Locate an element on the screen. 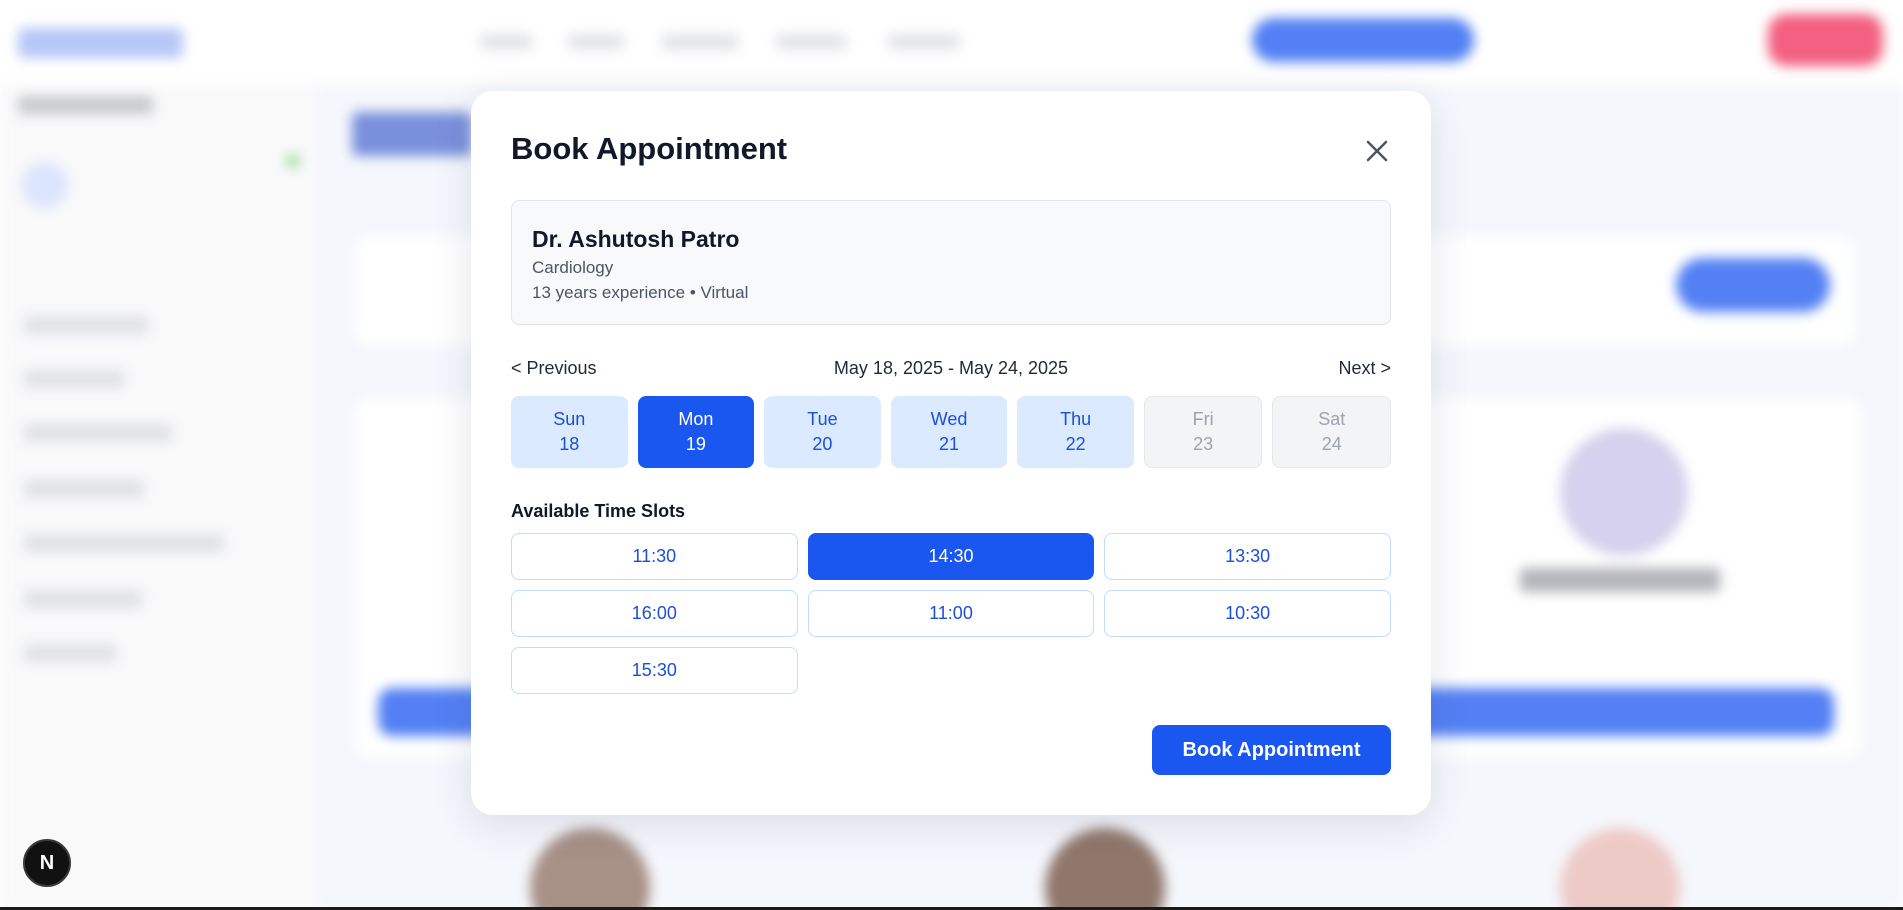 The height and width of the screenshot is (910, 1903). doctor-name: Dr. Ashutosh Patro is located at coordinates (636, 239).